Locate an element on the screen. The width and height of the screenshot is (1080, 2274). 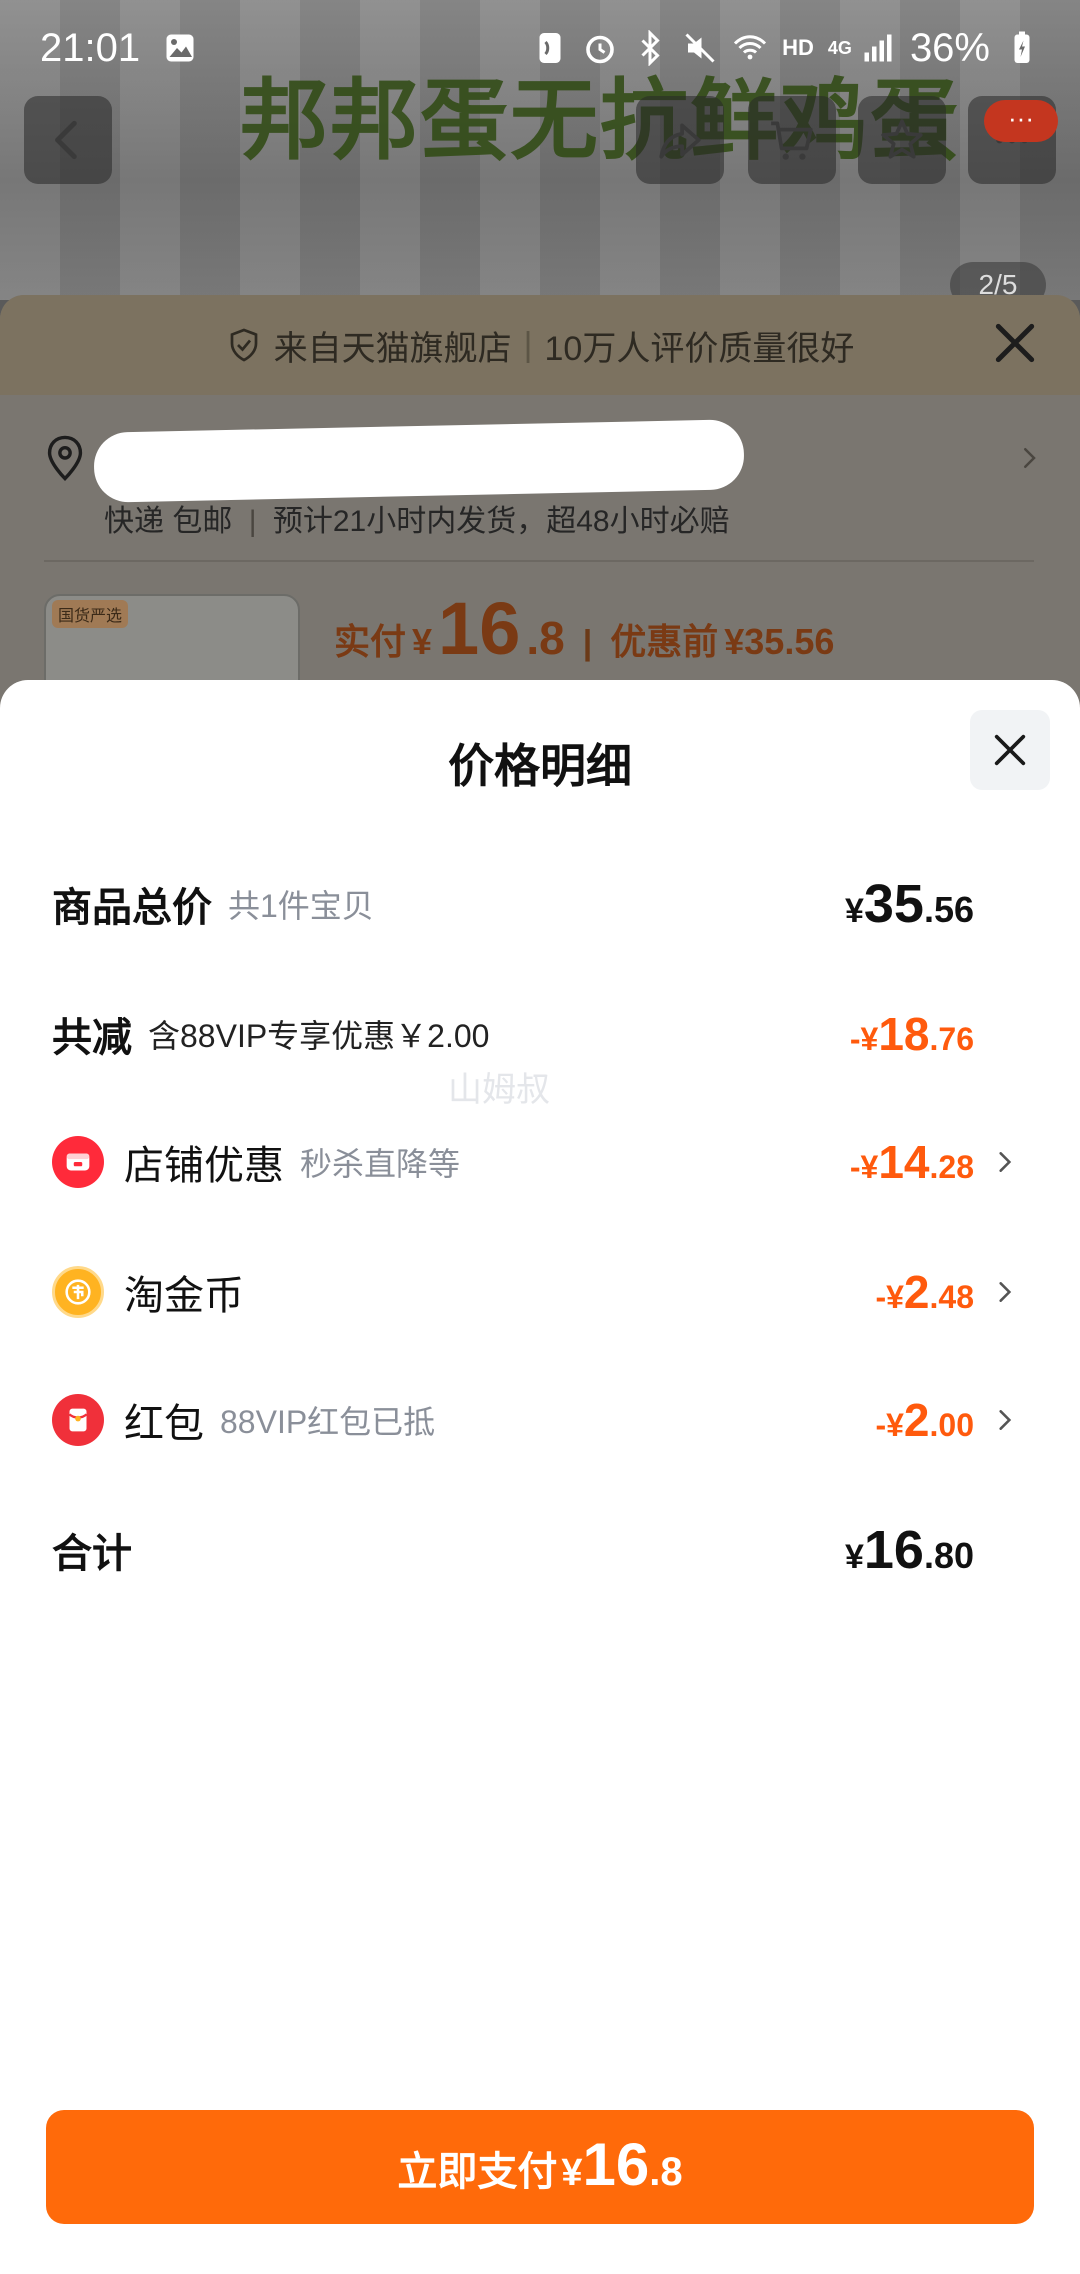
status-right: HD 4G 36% is located at coordinates (786, 48).